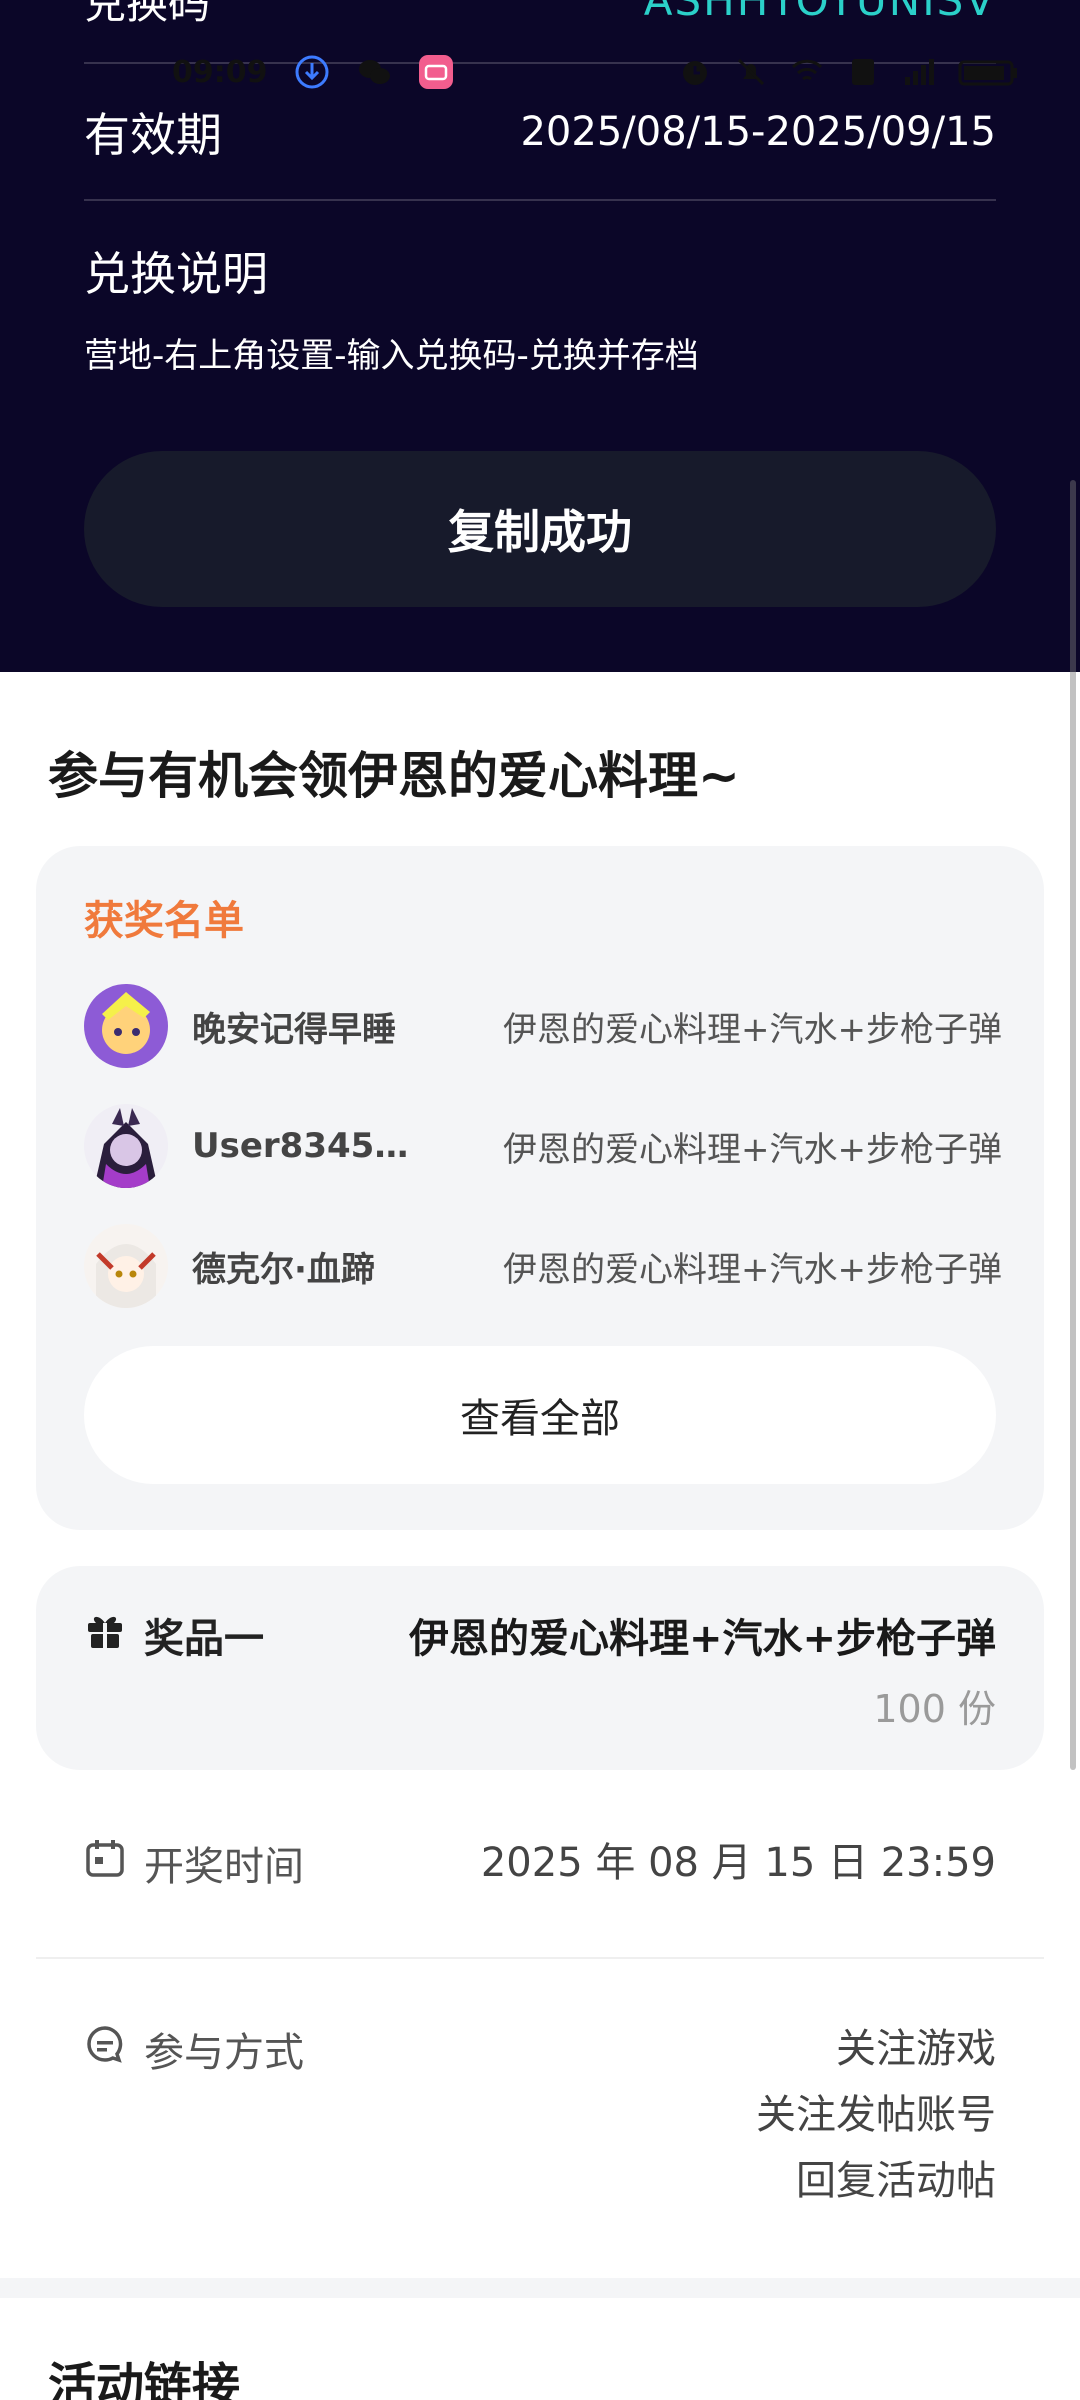 This screenshot has height=2400, width=1080. Describe the element at coordinates (540, 2115) in the screenshot. I see `participation-row: 参与方式 关注游戏 关注发帖账号 回复活动帖` at that location.